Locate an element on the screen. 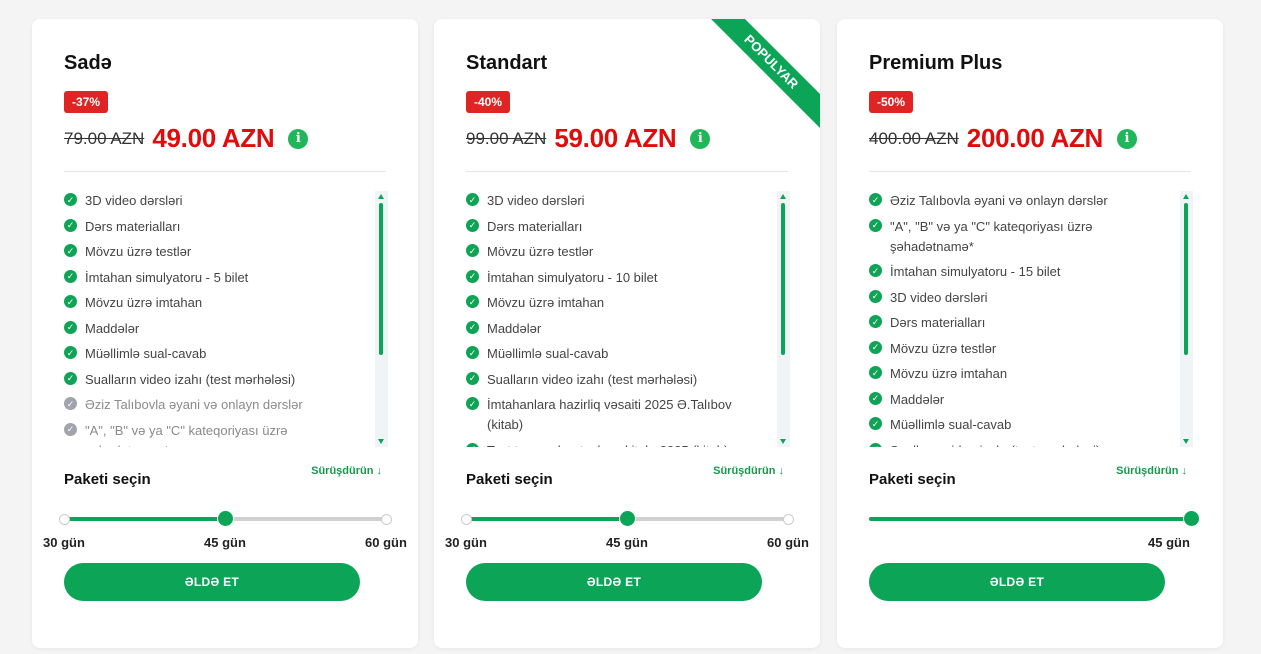 Image resolution: width=1261 pixels, height=654 pixels. slider-label-30: 30 gün is located at coordinates (466, 542).